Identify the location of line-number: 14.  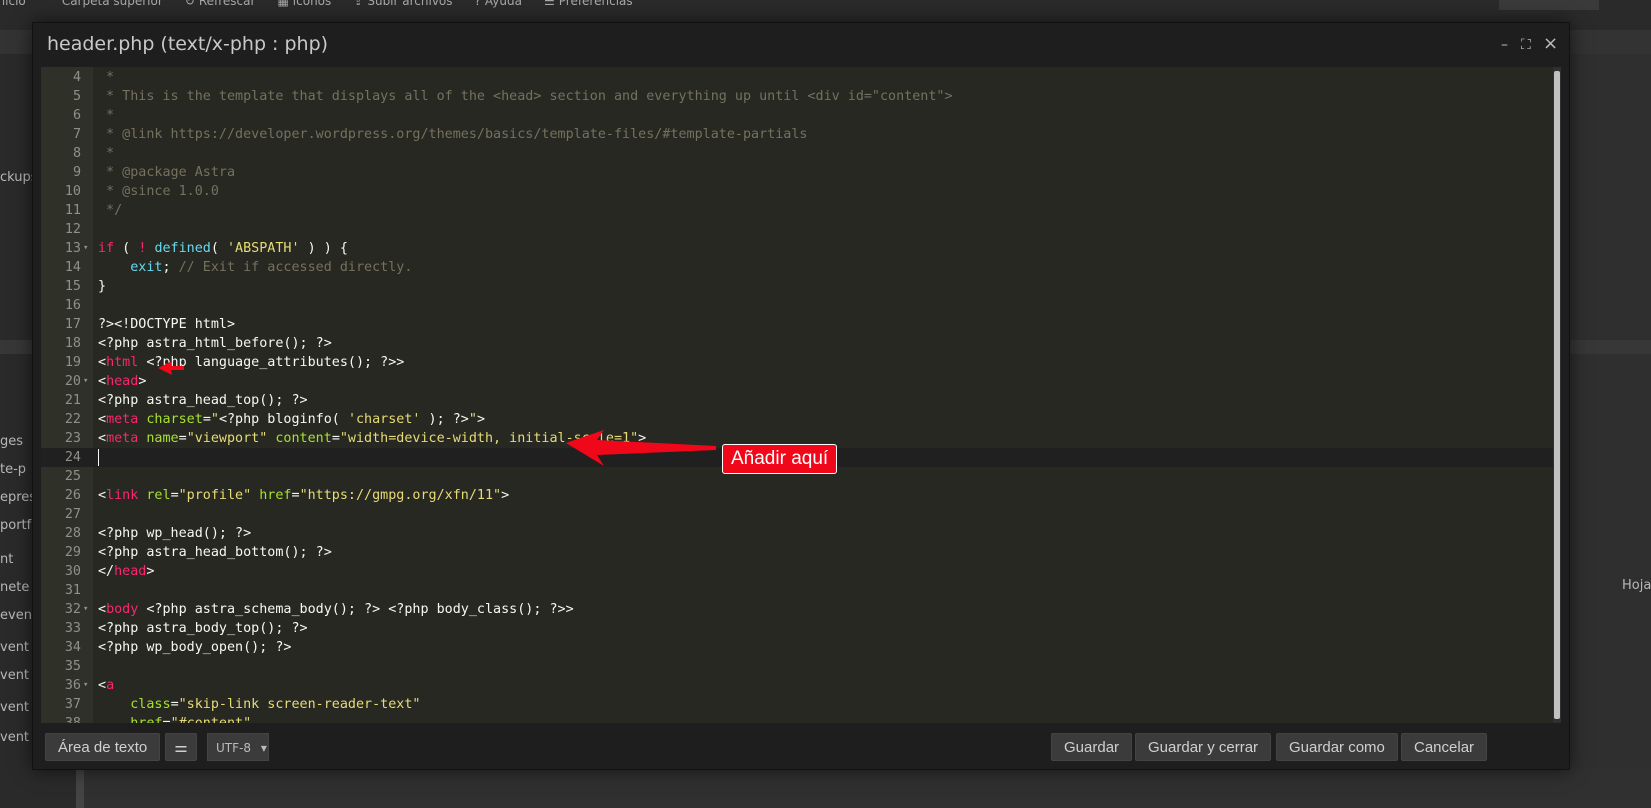
(72, 267).